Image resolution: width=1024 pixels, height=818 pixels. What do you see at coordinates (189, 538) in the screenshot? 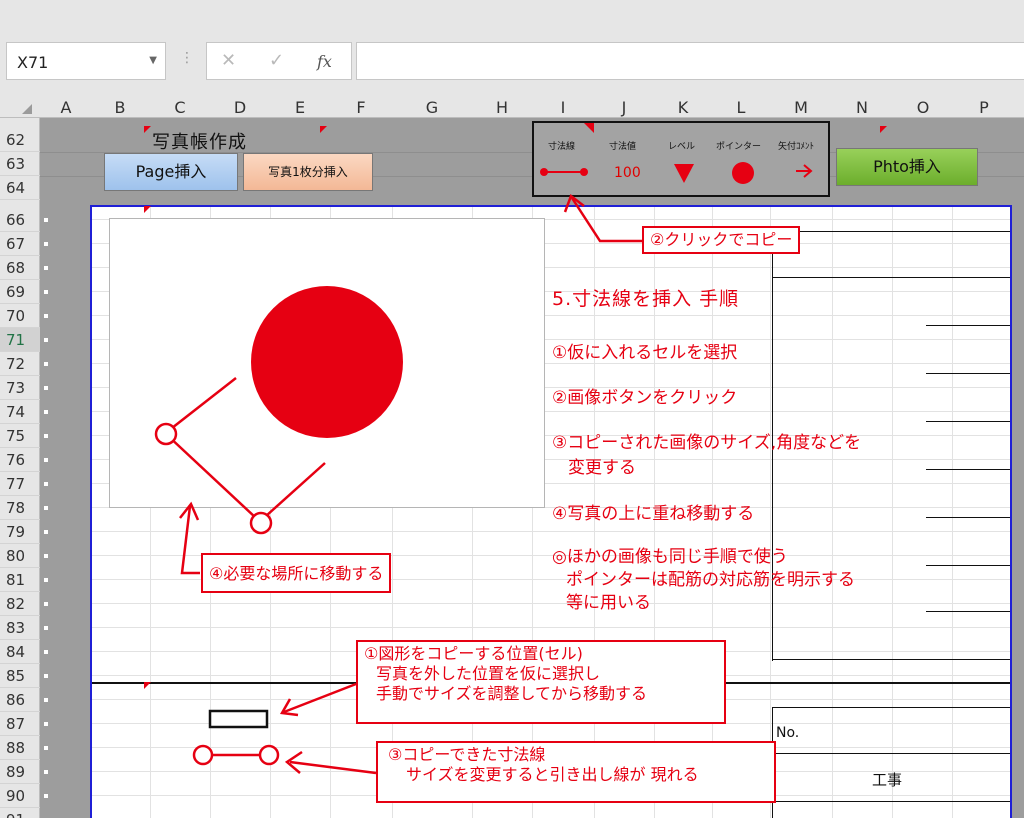
I see `callout-arrow-move-place` at bounding box center [189, 538].